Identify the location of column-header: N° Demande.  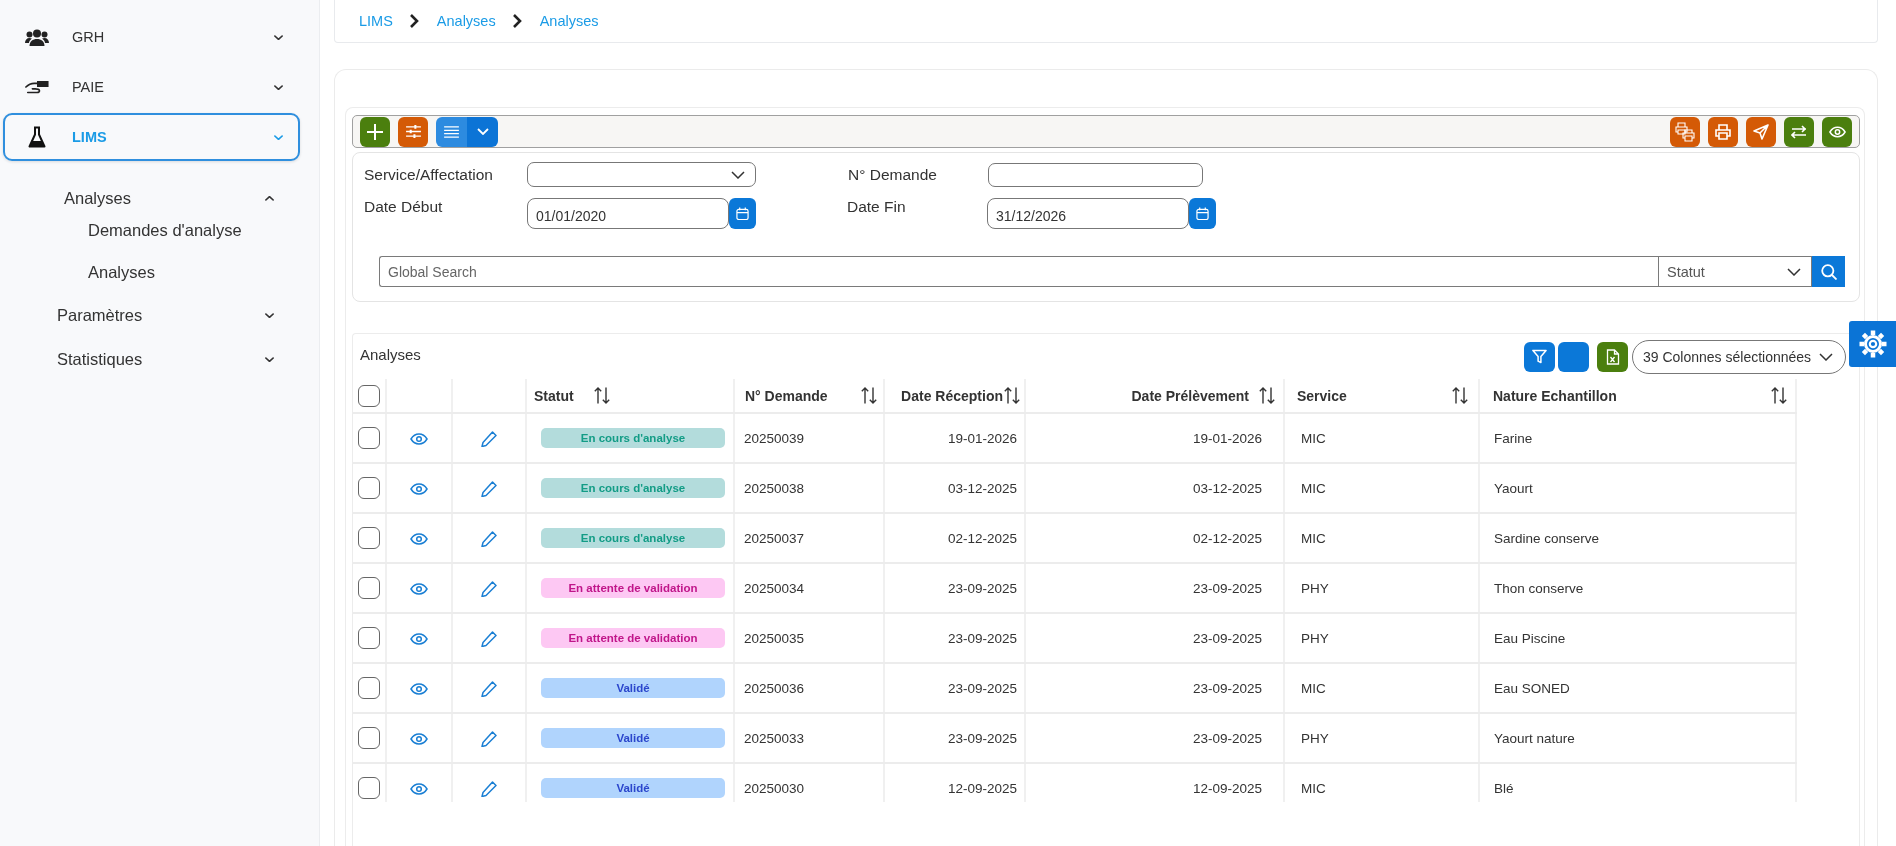
(809, 395).